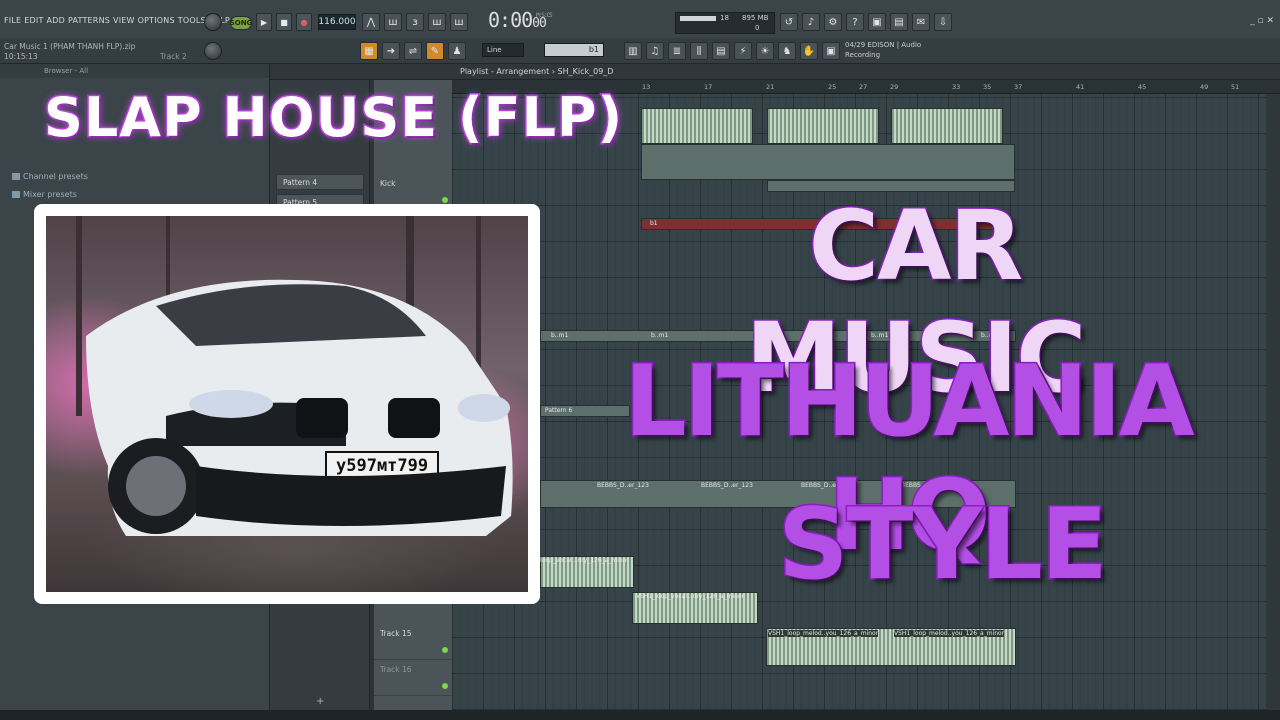  I want to click on mic-button: ♪, so click(811, 22).